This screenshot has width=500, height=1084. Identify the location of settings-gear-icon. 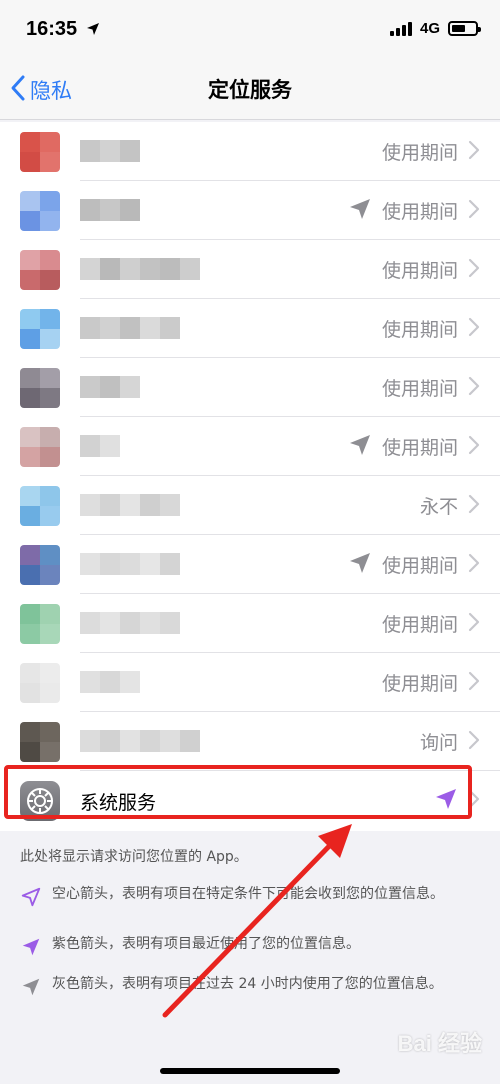
(40, 801).